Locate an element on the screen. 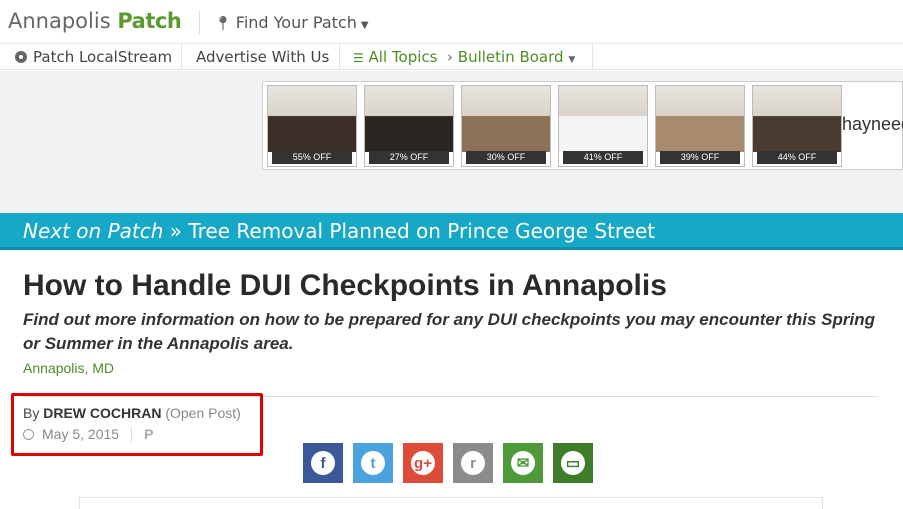 This screenshot has width=903, height=509. ad-brand: hayneed is located at coordinates (872, 124).